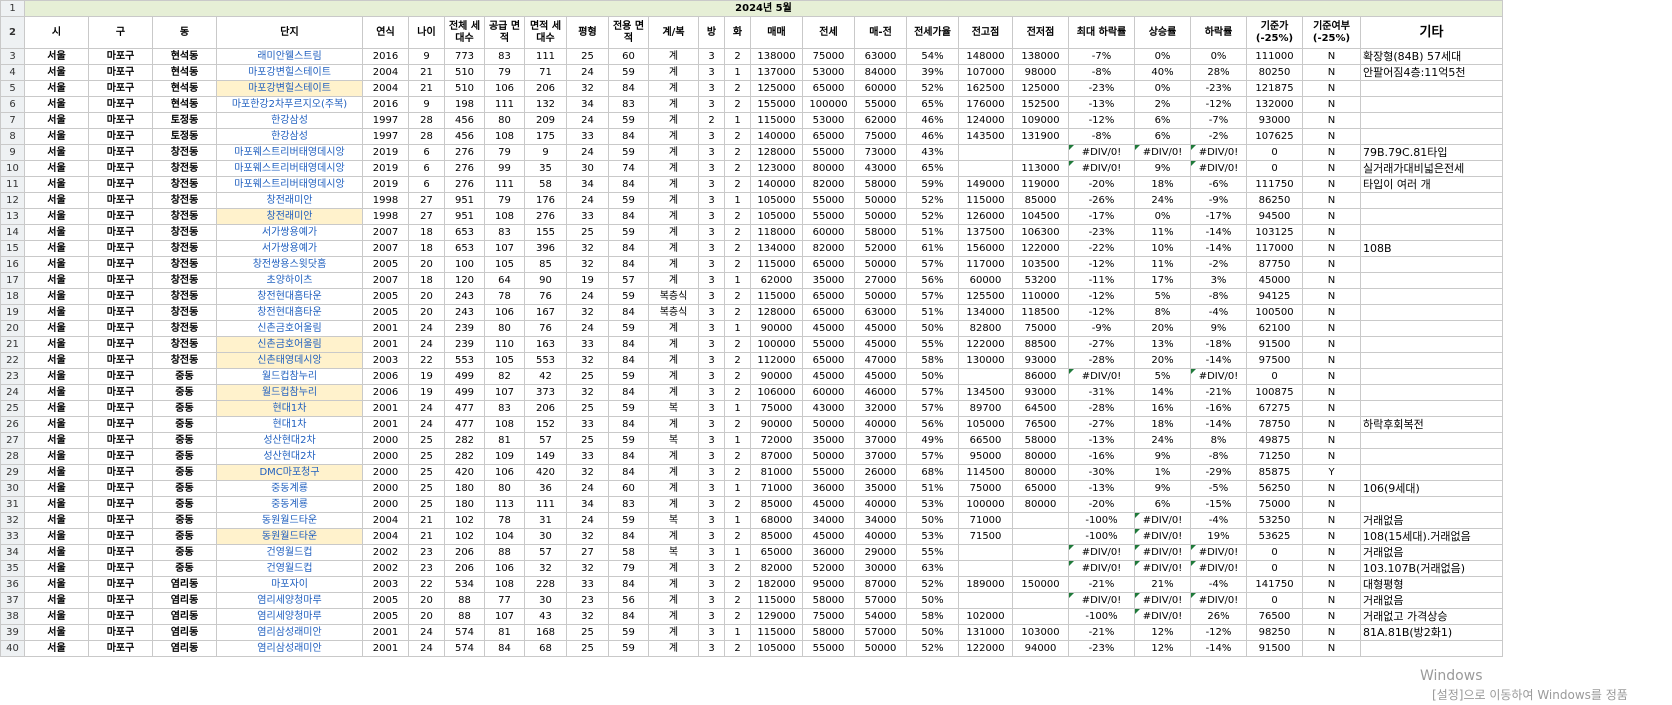 The height and width of the screenshot is (705, 1672). Describe the element at coordinates (504, 32) in the screenshot. I see `column-header: 공급 면적` at that location.